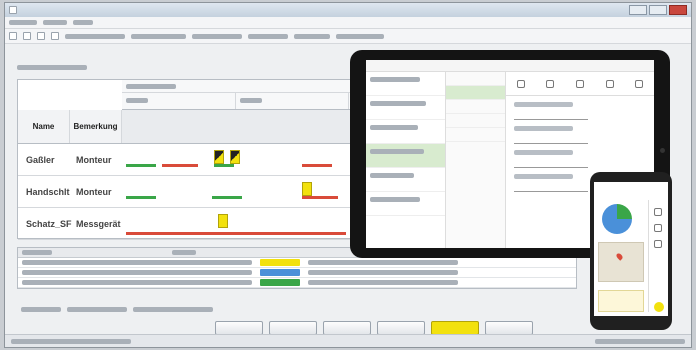  I want to click on phone-action-column, so click(657, 256).